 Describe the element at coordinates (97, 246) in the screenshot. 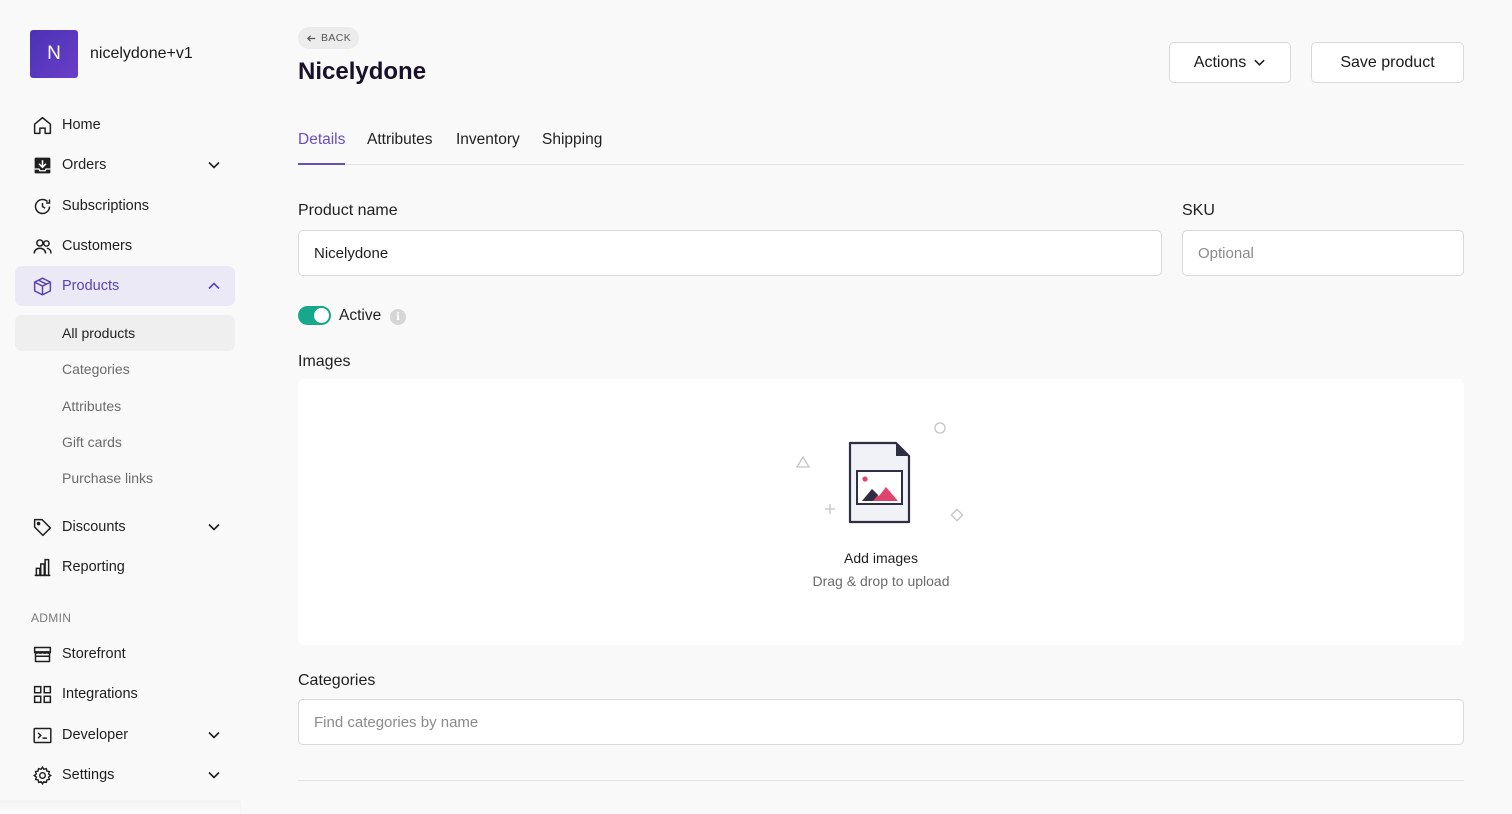

I see `nav-label-customers: Customers` at that location.